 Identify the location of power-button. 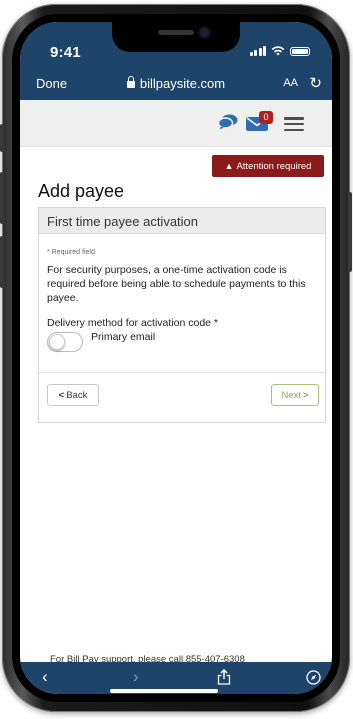
(350, 232).